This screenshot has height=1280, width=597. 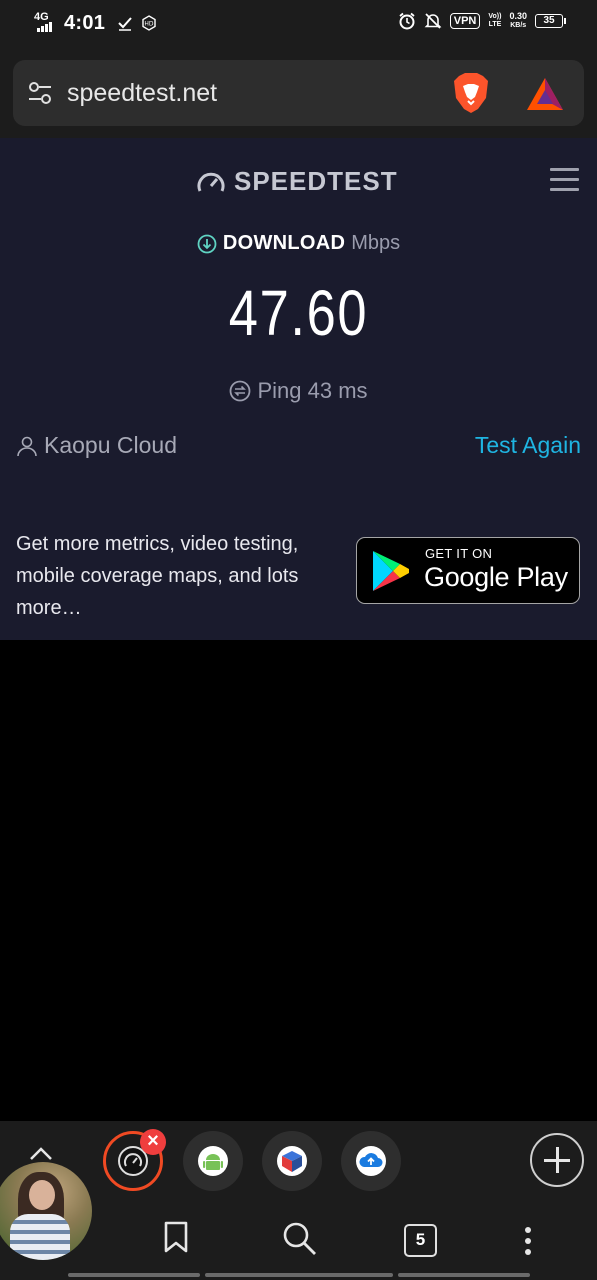 I want to click on clock: 4:01, so click(x=85, y=22).